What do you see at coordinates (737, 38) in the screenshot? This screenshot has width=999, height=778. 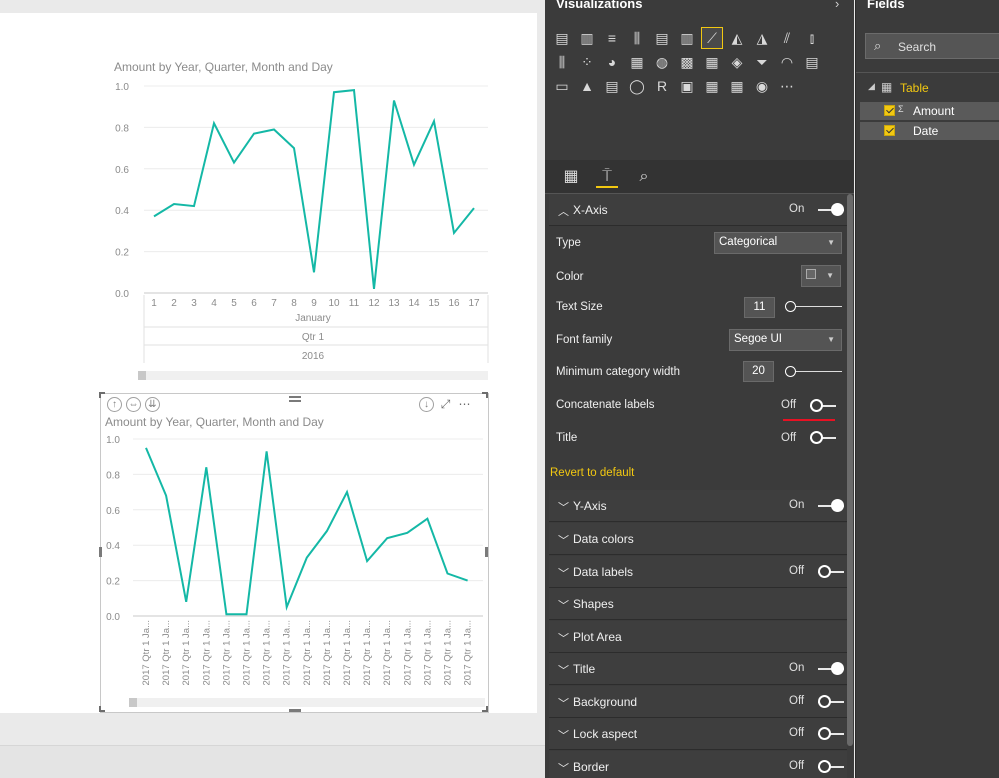 I see `area-chart-icon: ◭` at bounding box center [737, 38].